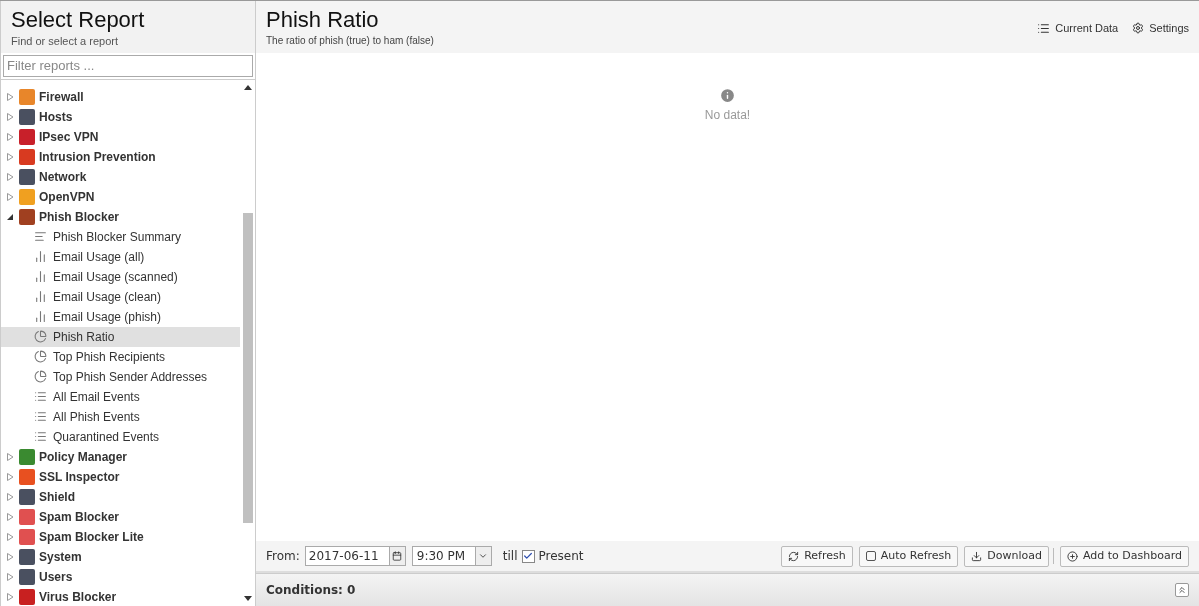 Image resolution: width=1199 pixels, height=606 pixels. I want to click on tree-item: Top Phish Sender Addresses, so click(120, 376).